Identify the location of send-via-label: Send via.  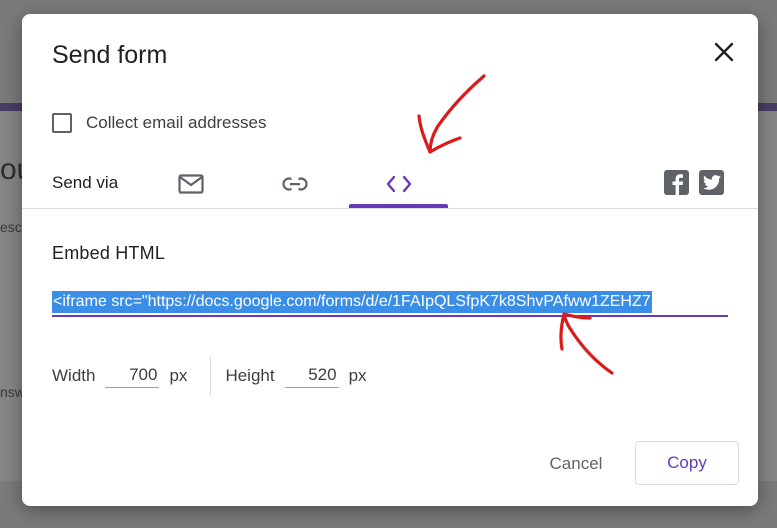
(85, 182).